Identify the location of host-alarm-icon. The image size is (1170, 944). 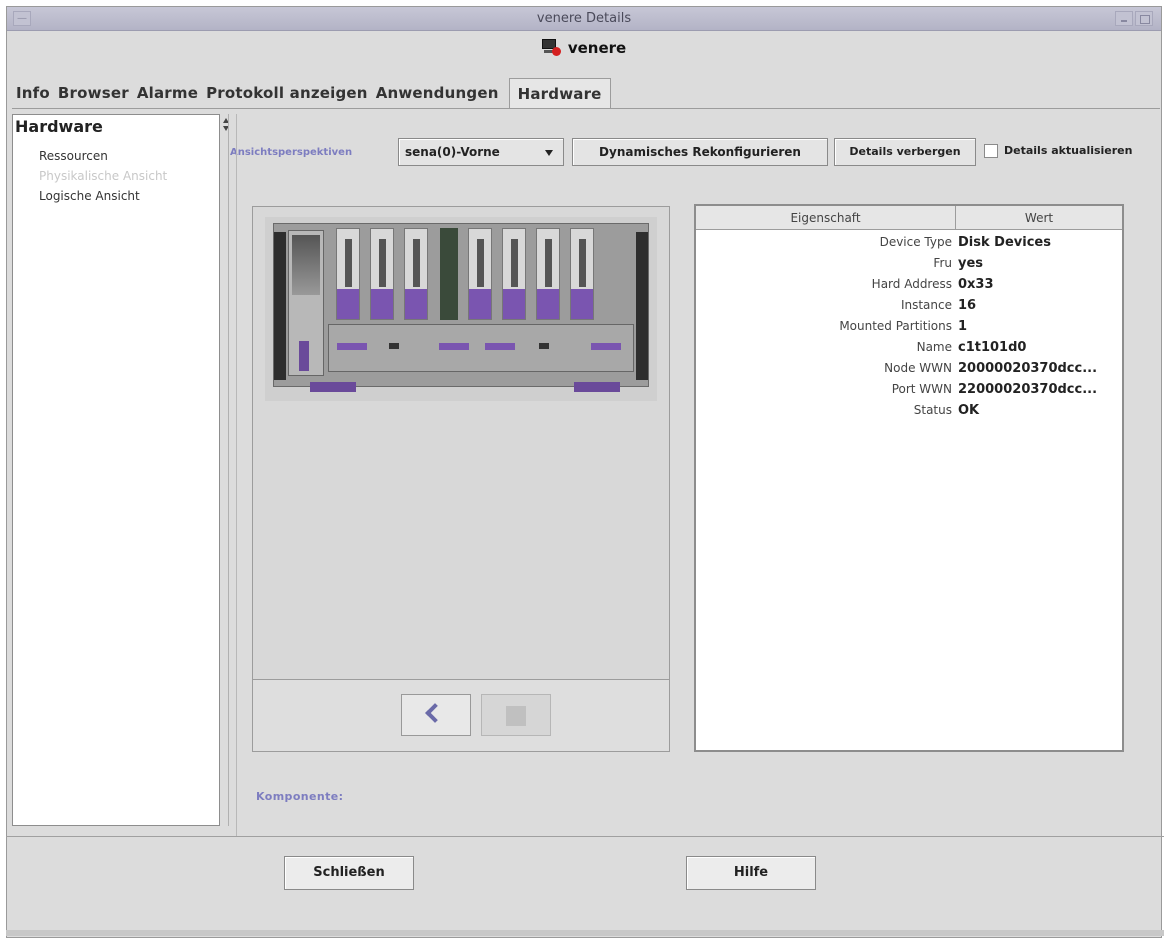
(551, 48).